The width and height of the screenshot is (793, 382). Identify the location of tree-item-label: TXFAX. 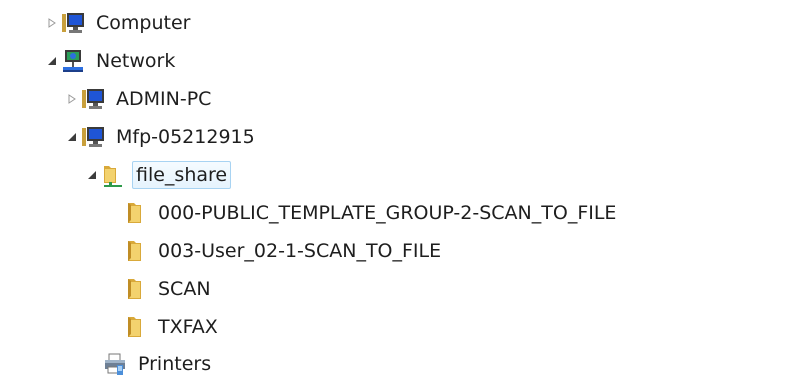
(188, 327).